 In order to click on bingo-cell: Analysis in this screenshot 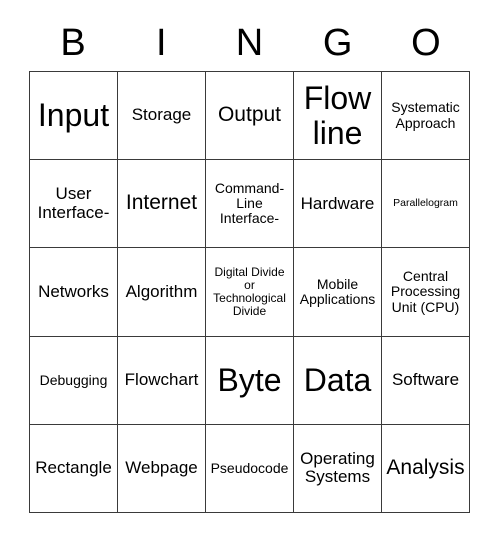, I will do `click(426, 469)`.